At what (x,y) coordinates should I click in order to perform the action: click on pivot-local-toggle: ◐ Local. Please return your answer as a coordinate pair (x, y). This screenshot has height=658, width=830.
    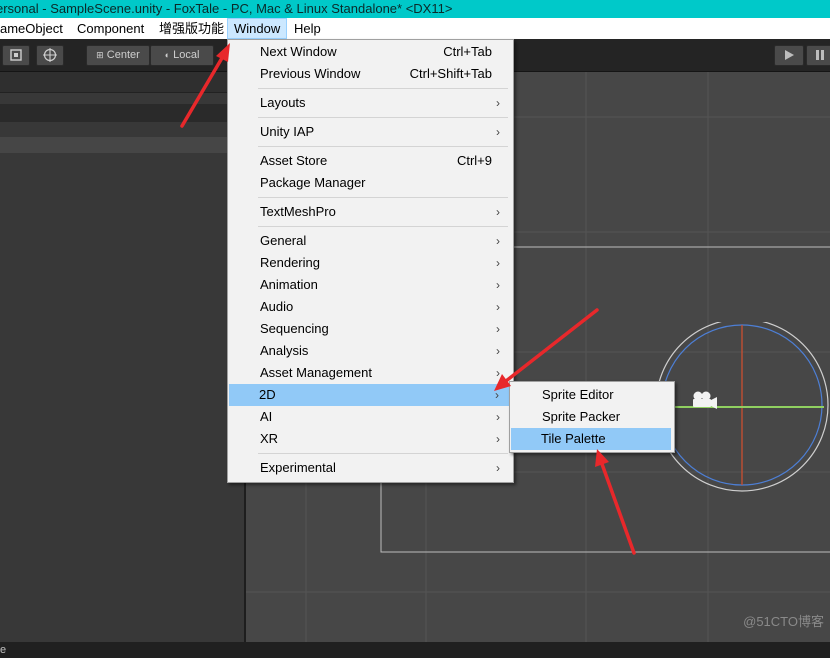
    Looking at the image, I should click on (182, 55).